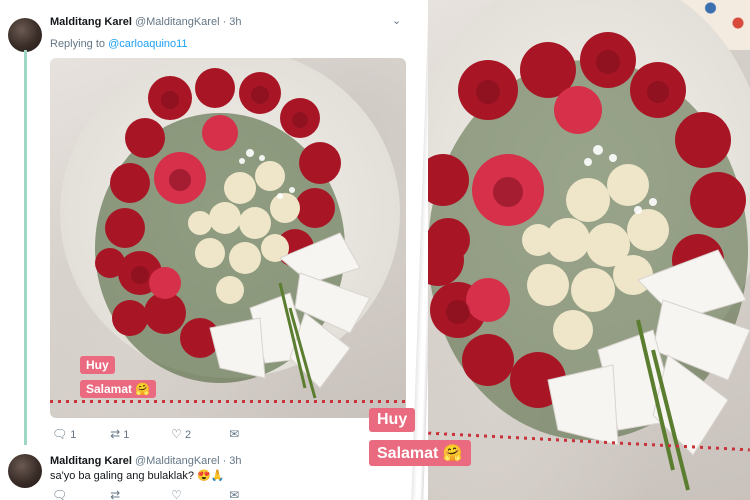 The height and width of the screenshot is (500, 750). I want to click on reply-button: 🗨︎ 1, so click(79, 434).